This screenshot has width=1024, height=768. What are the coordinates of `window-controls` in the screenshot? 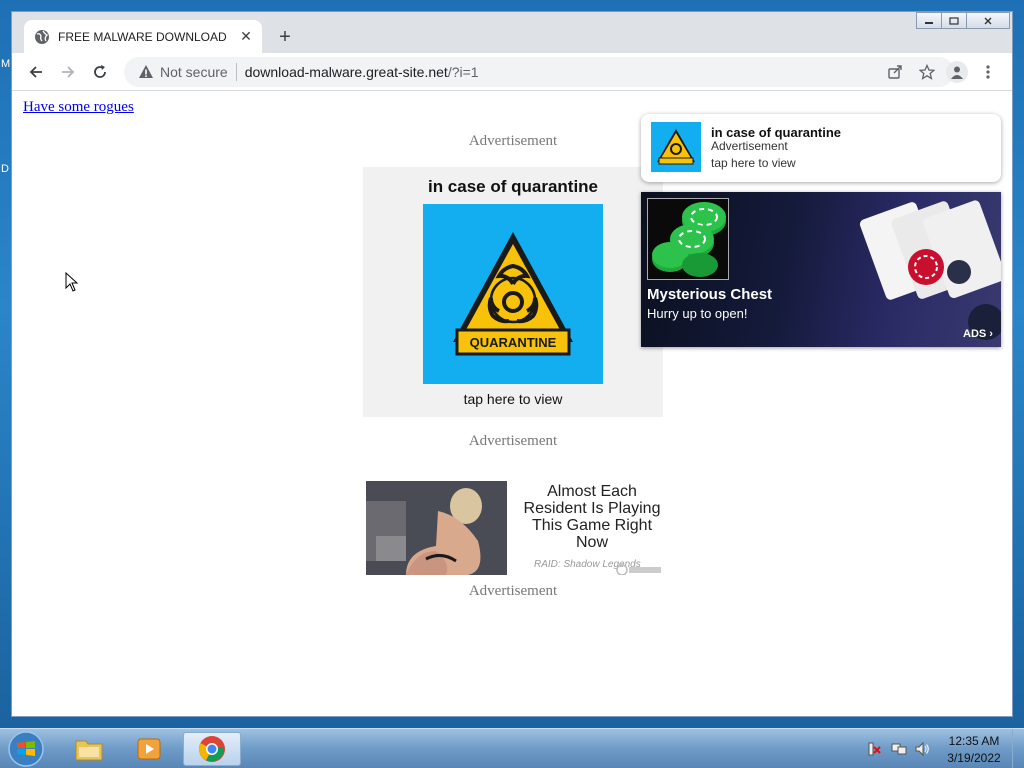 It's located at (963, 21).